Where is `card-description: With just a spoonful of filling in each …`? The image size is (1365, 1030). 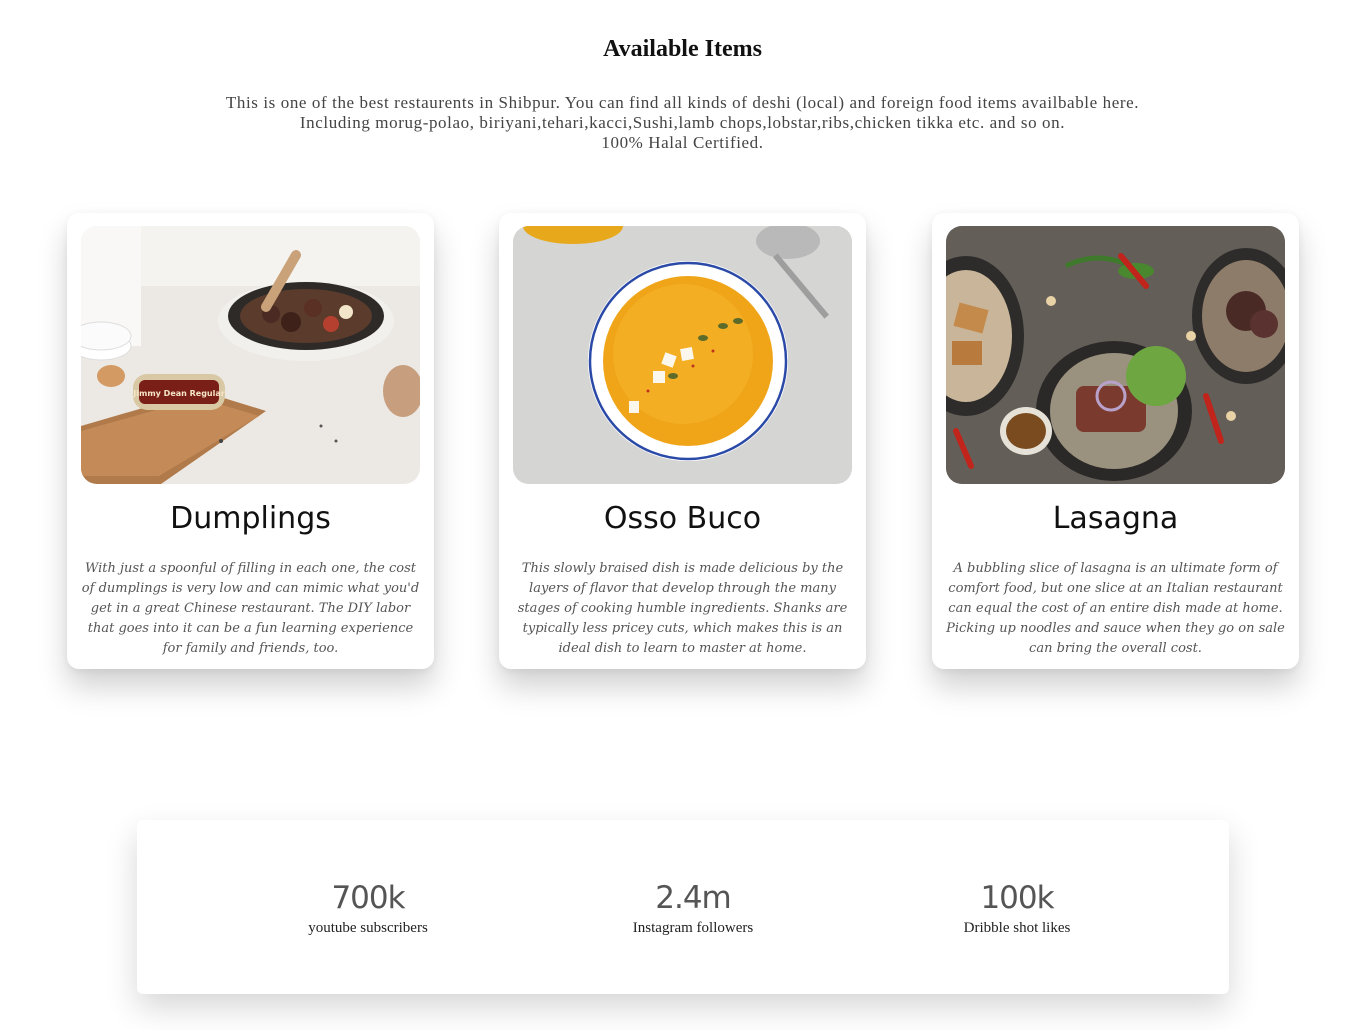 card-description: With just a spoonful of filling in each … is located at coordinates (250, 608).